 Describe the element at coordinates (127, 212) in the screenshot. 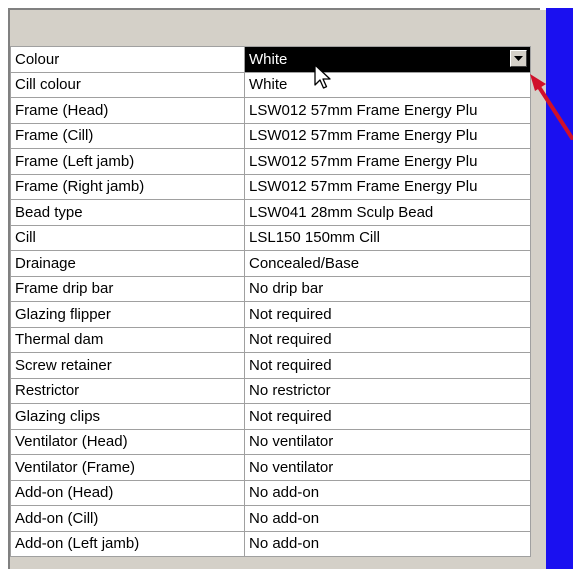

I see `property-label: Bead type` at that location.